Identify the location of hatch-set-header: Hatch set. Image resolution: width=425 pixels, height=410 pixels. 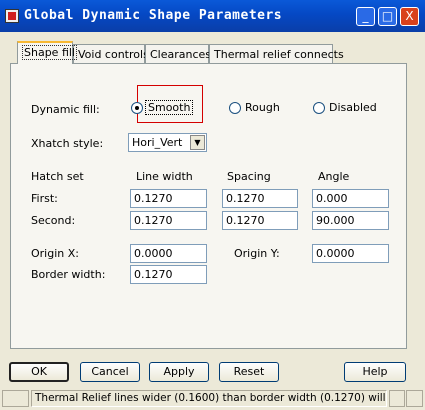
(57, 176).